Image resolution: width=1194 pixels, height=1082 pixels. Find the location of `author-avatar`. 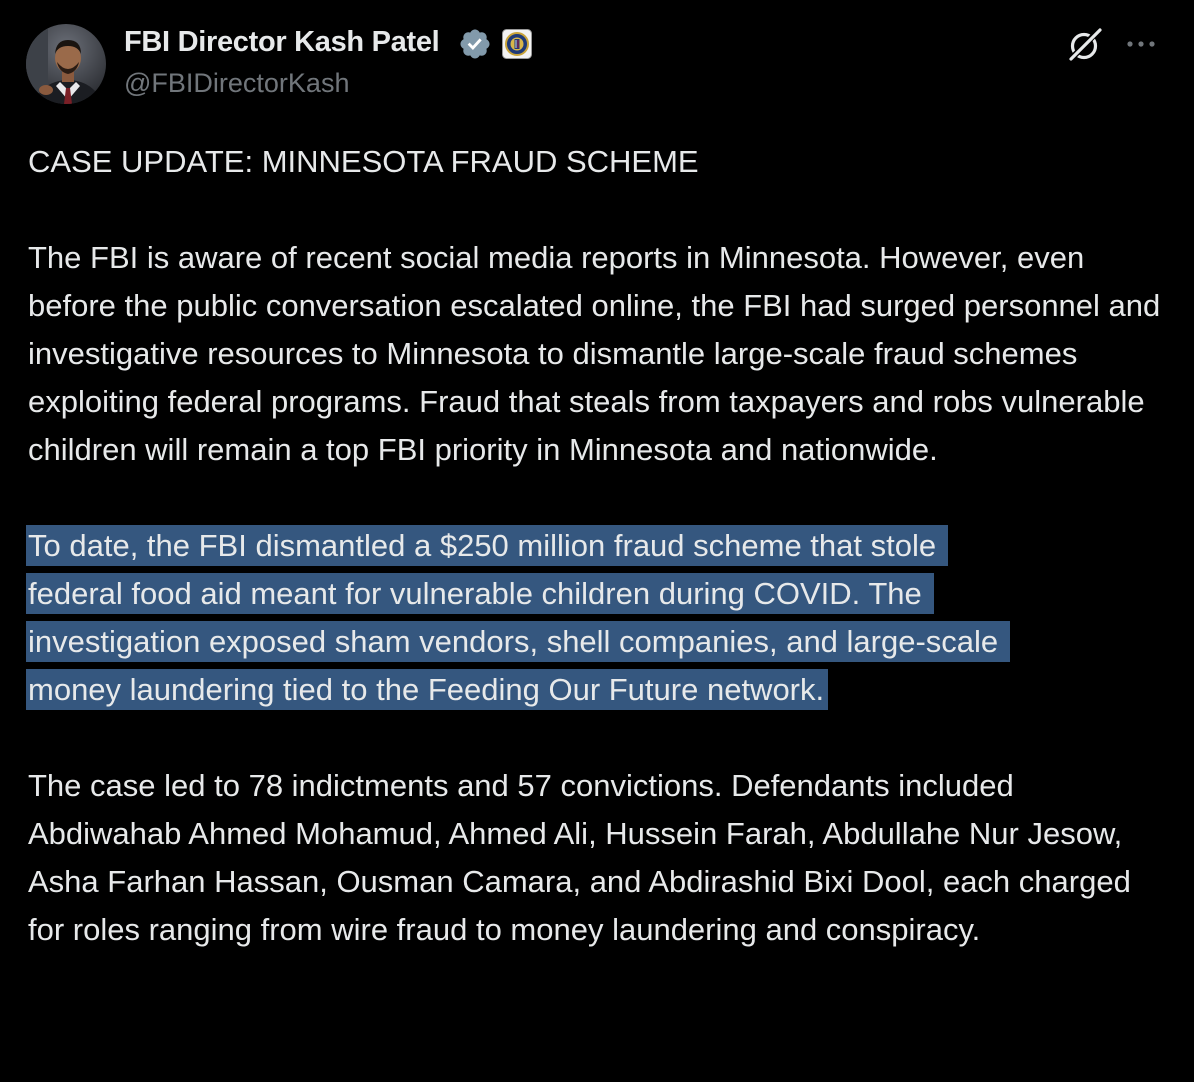

author-avatar is located at coordinates (66, 64).